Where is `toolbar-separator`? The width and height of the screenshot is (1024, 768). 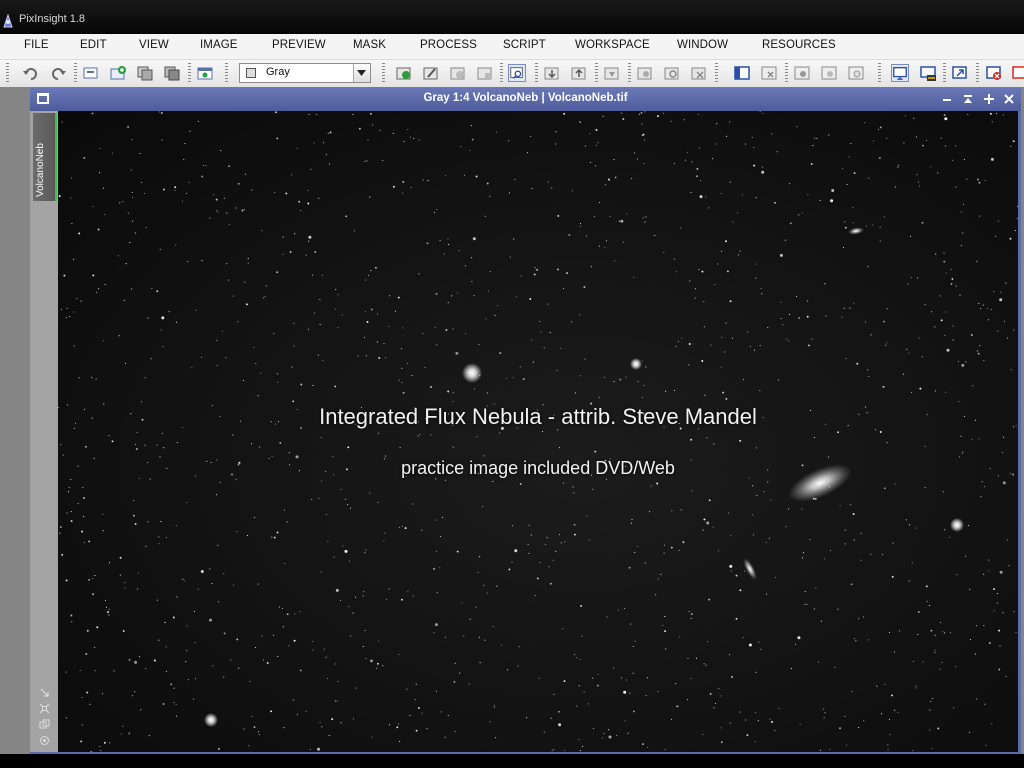
toolbar-separator is located at coordinates (501, 73).